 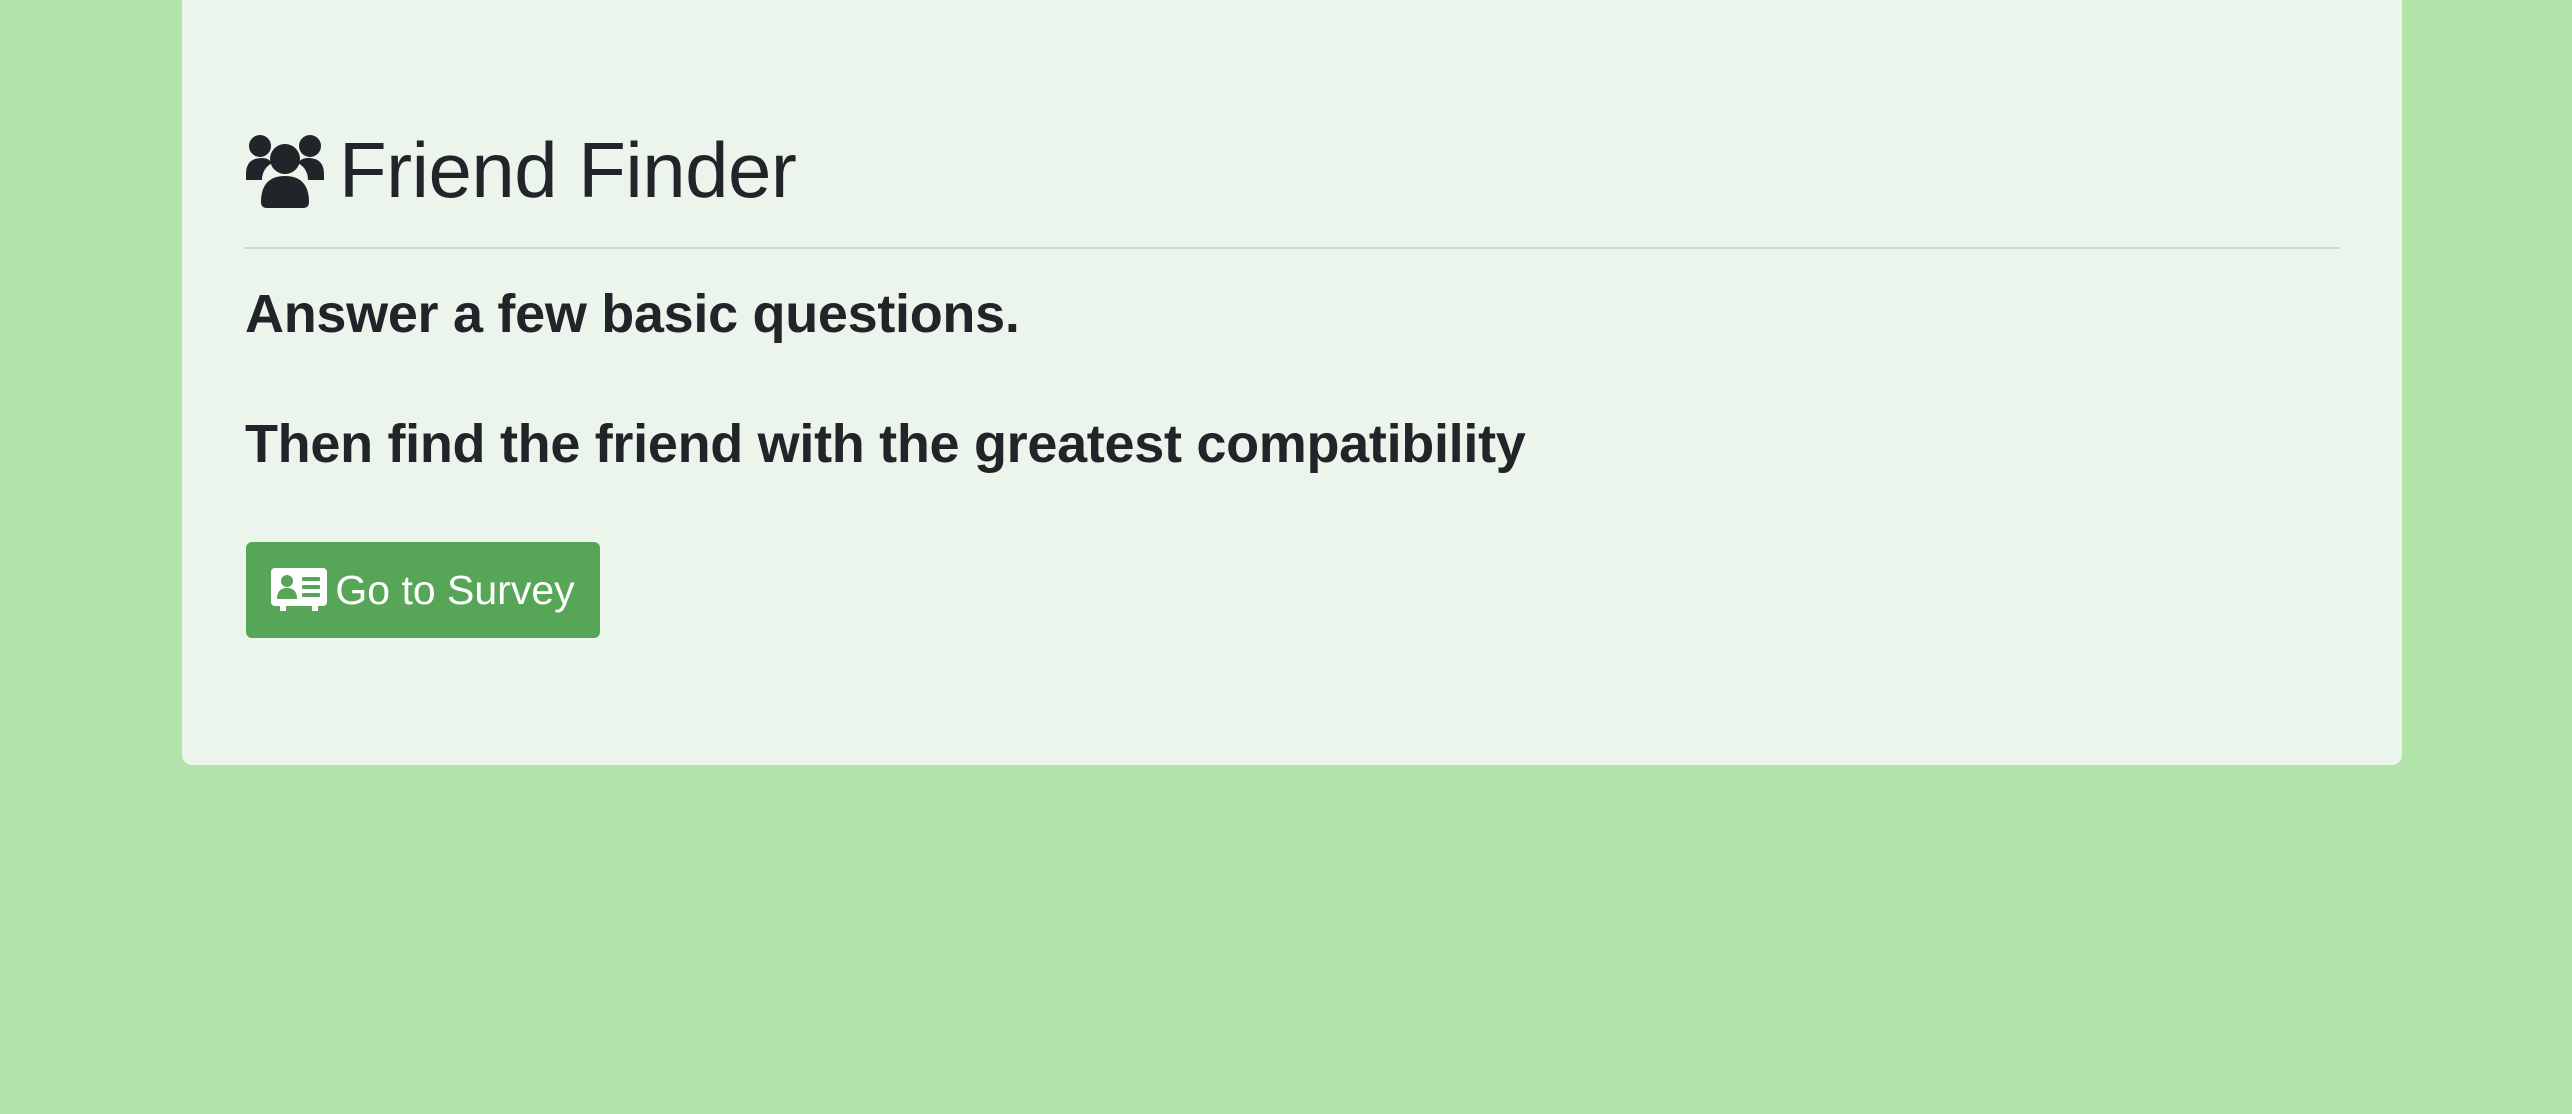 I want to click on go-to-survey-label: Go to Survey, so click(x=455, y=589).